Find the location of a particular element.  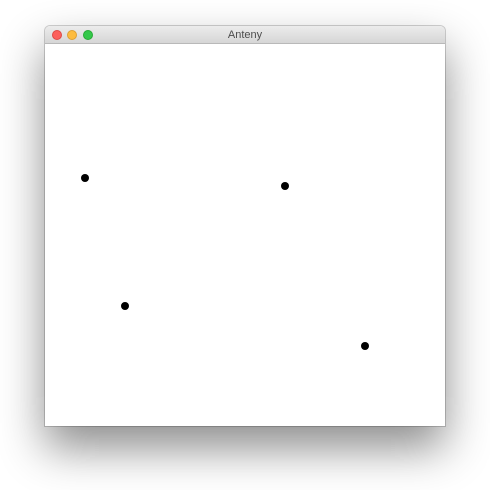

title-bar: Anteny is located at coordinates (245, 35).